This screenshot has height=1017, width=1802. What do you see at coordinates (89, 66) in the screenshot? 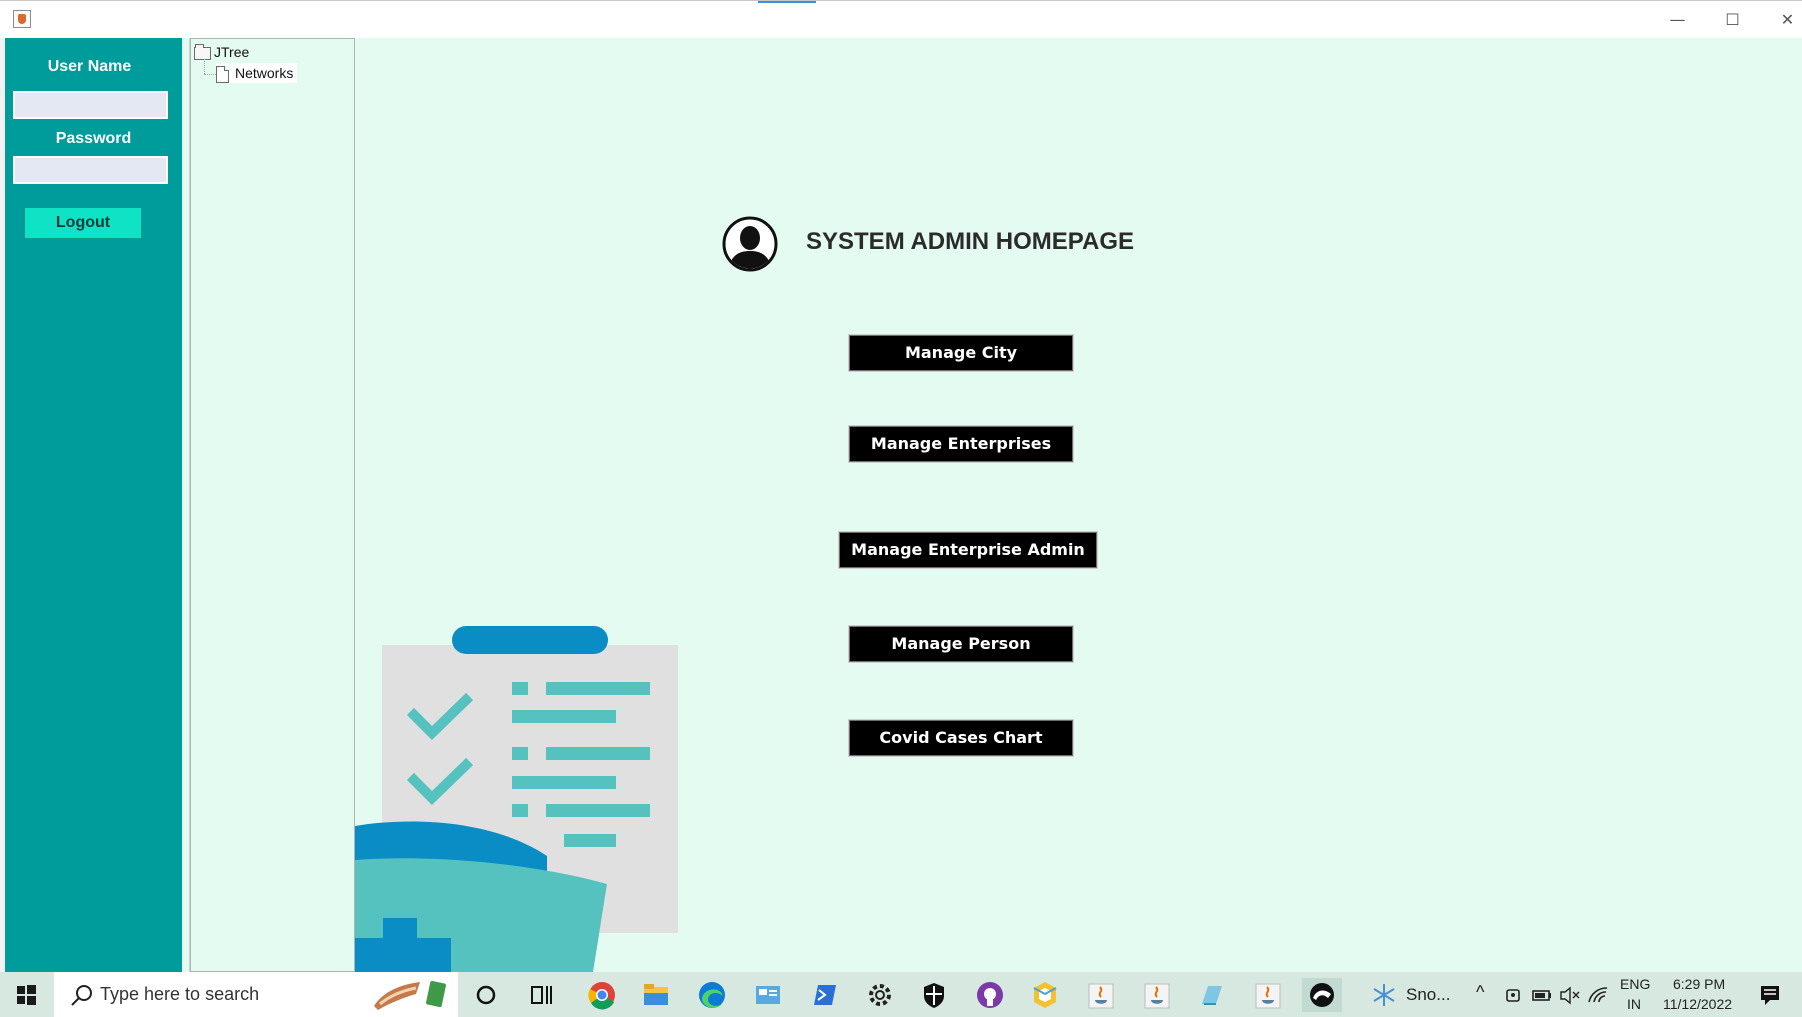
I see `username-label: User Name` at bounding box center [89, 66].